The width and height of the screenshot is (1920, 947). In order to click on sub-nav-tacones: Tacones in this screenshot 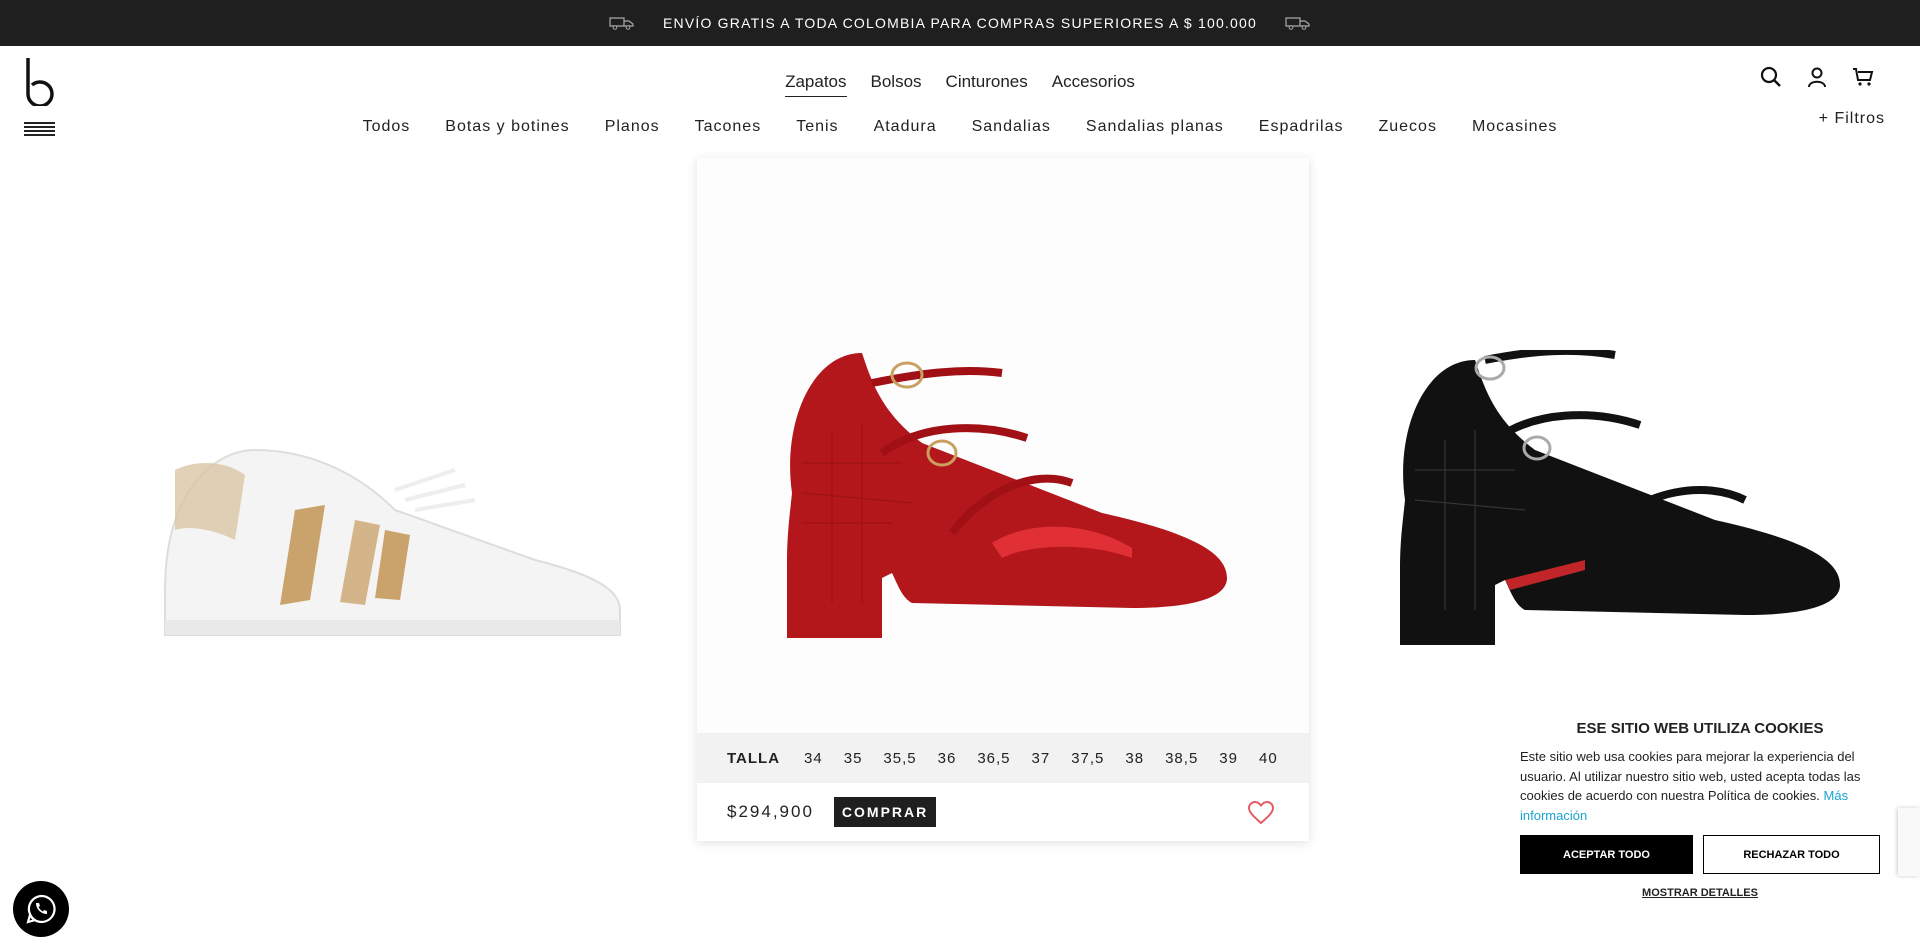, I will do `click(728, 127)`.